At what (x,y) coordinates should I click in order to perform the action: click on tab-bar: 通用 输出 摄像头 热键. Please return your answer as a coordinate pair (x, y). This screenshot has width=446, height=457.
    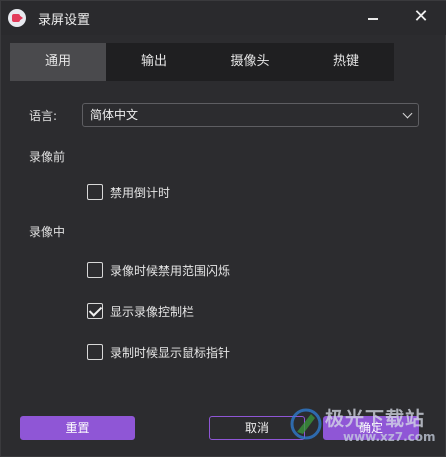
    Looking at the image, I should click on (202, 62).